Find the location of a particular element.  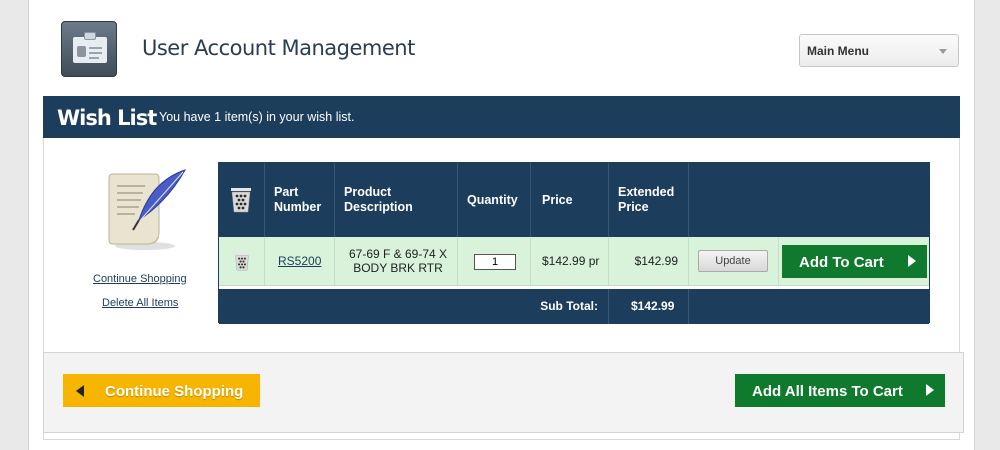

description-cell: 67-69 F & 69-74 X BODY BRK RTR is located at coordinates (396, 261).